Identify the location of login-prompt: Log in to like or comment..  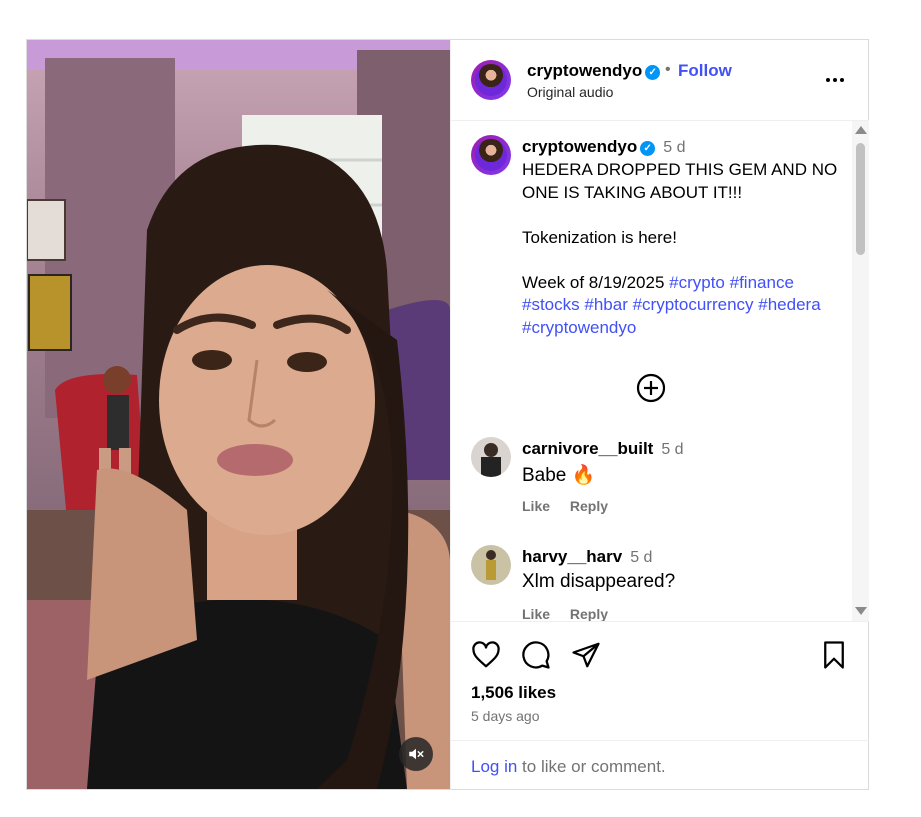
(660, 765).